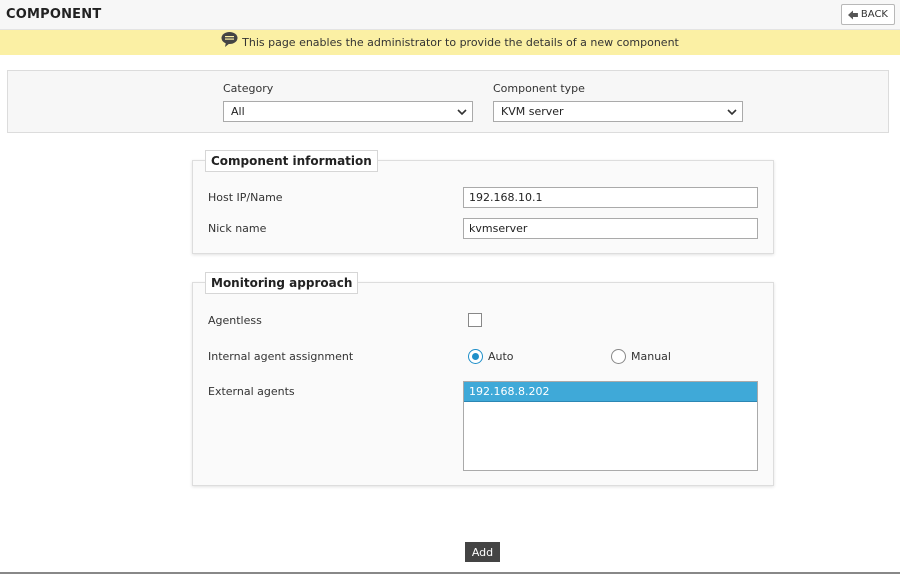  I want to click on nick-name-label: Nick name, so click(237, 228).